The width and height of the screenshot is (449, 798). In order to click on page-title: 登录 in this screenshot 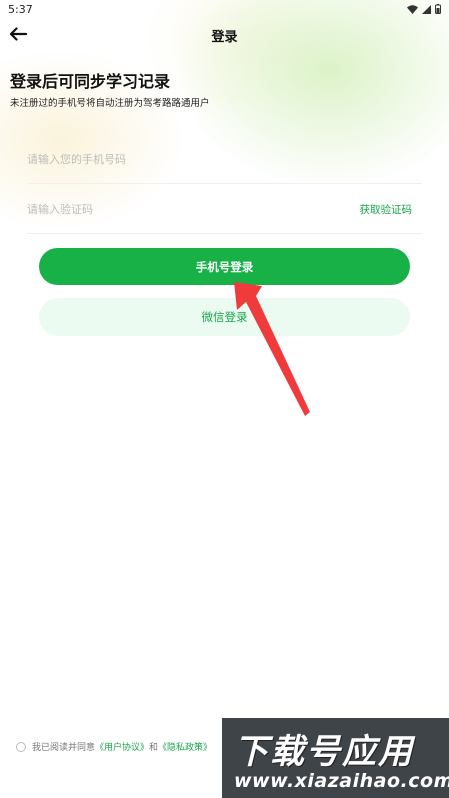, I will do `click(224, 37)`.